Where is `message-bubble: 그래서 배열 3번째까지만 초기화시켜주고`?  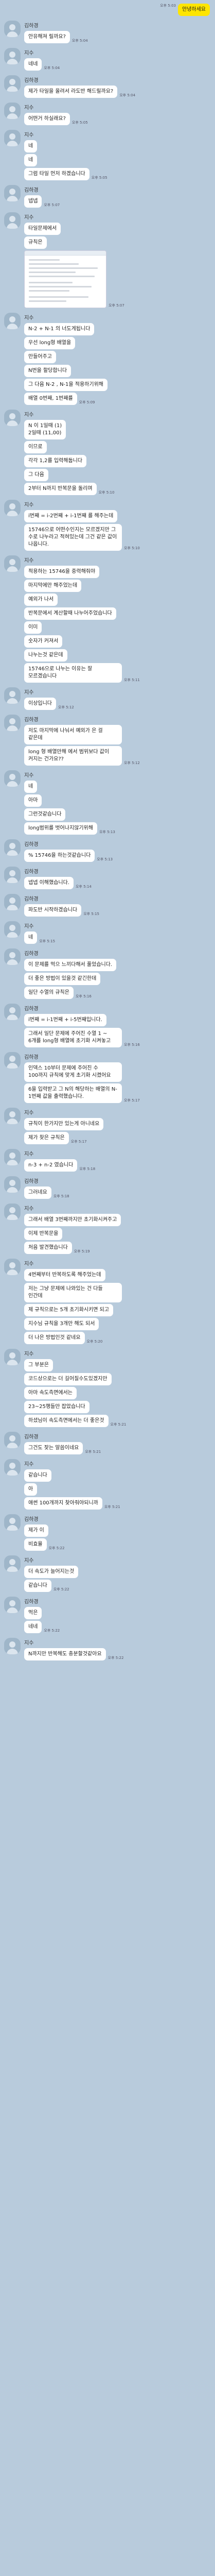 message-bubble: 그래서 배열 3번째까지만 초기화시켜주고 is located at coordinates (72, 1220).